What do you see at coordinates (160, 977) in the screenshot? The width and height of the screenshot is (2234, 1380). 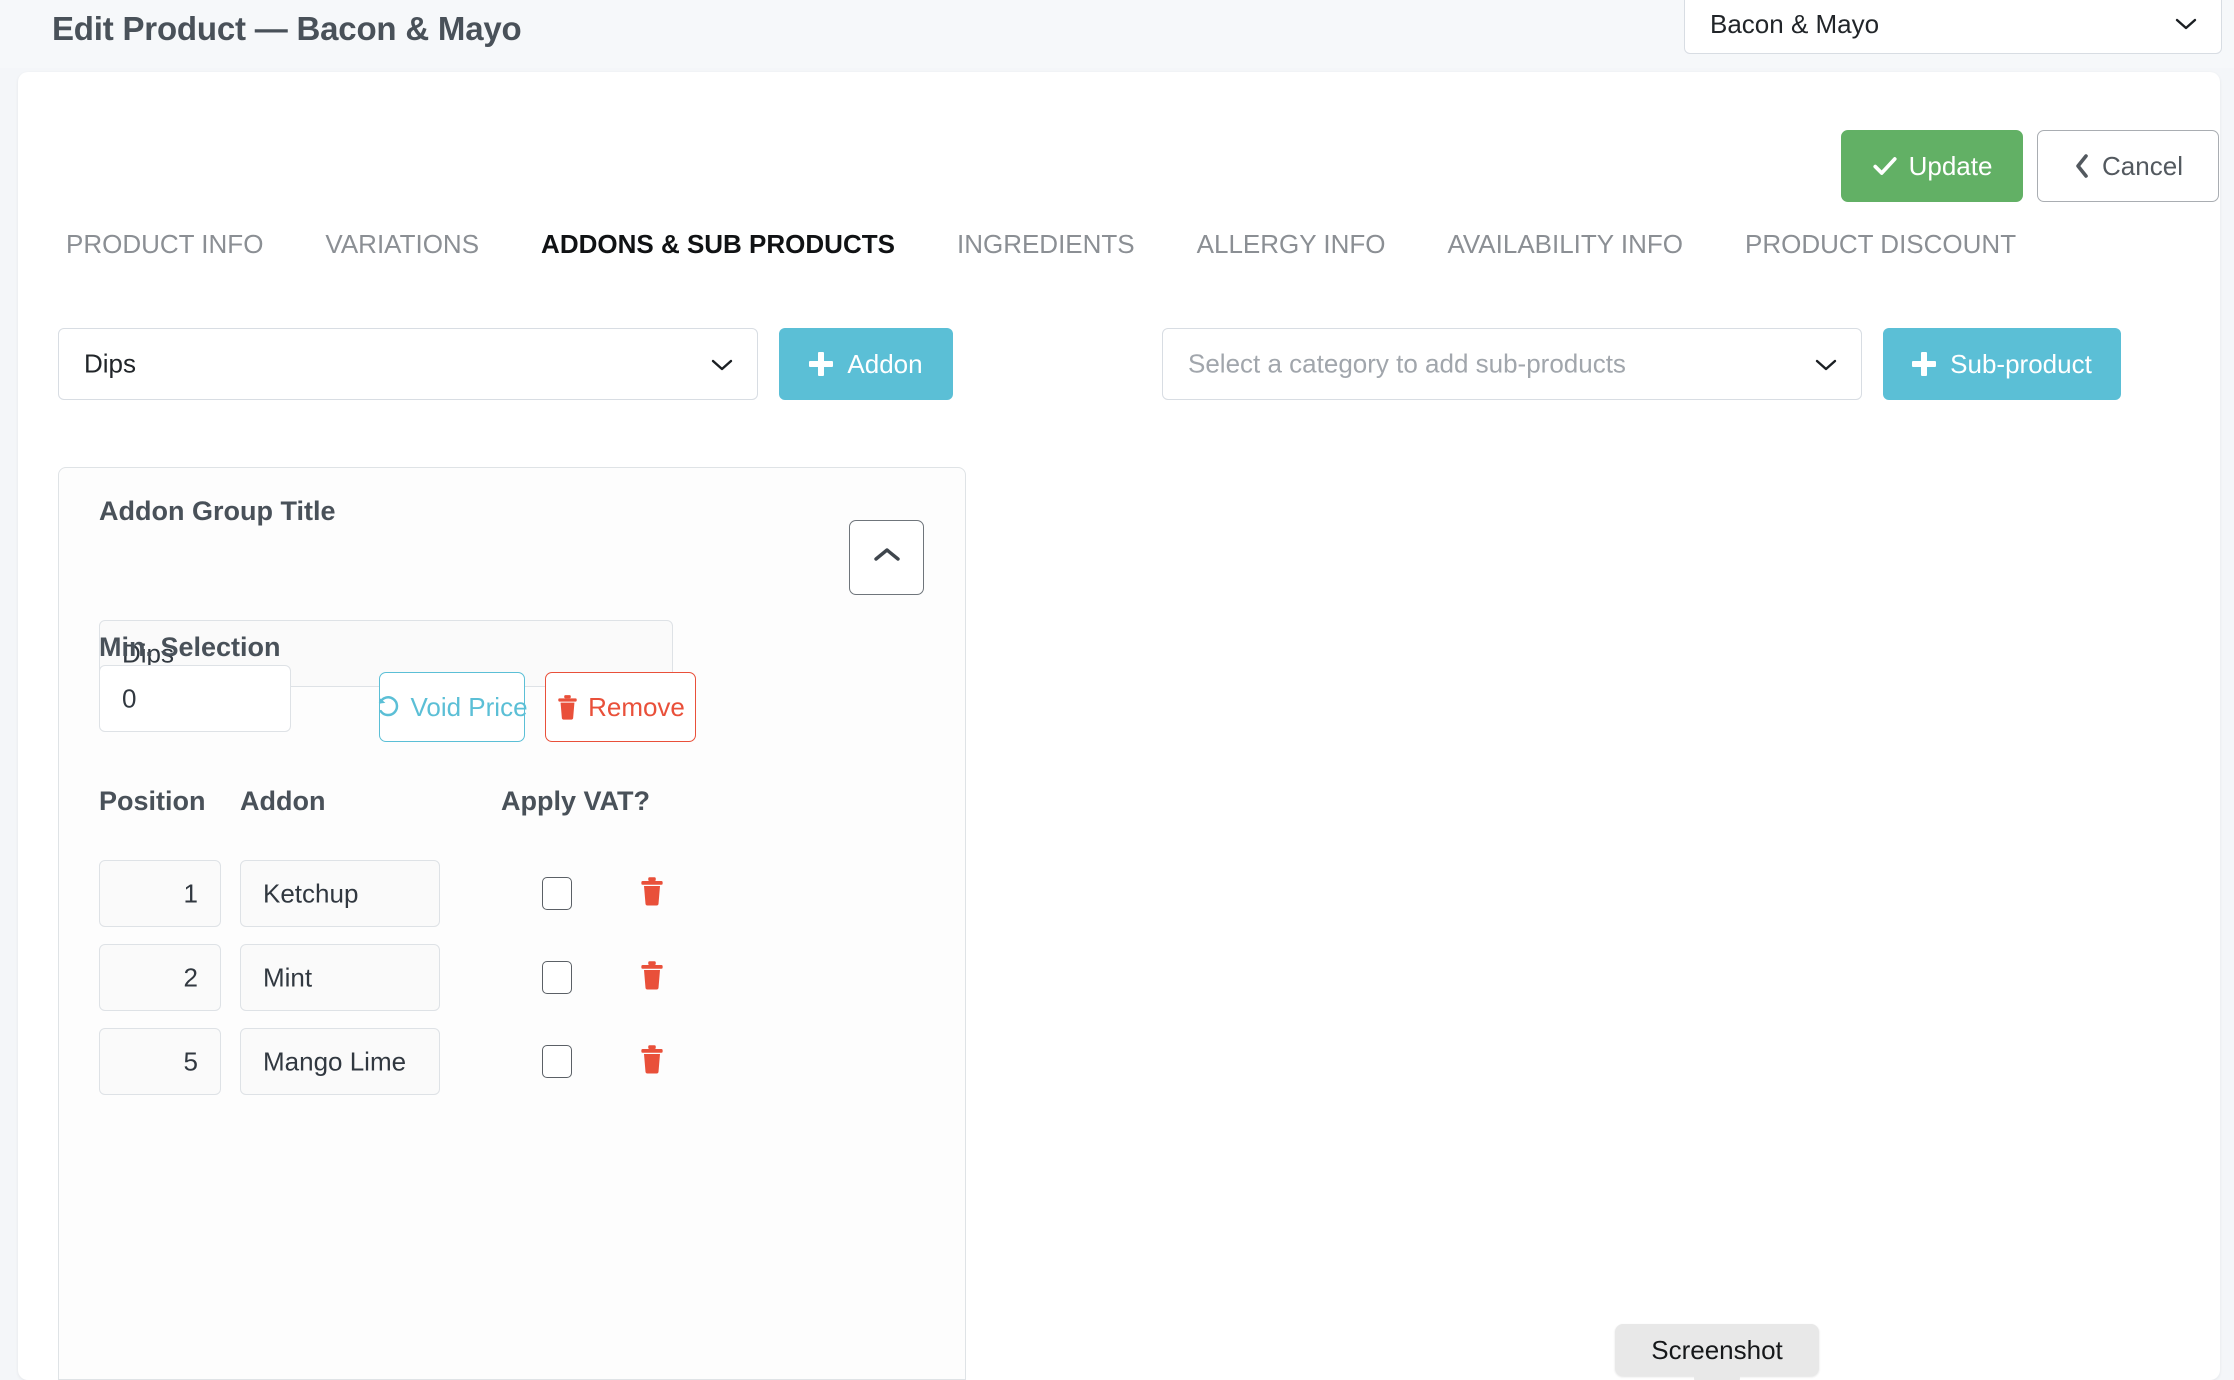 I see `addon-position-input: 2` at bounding box center [160, 977].